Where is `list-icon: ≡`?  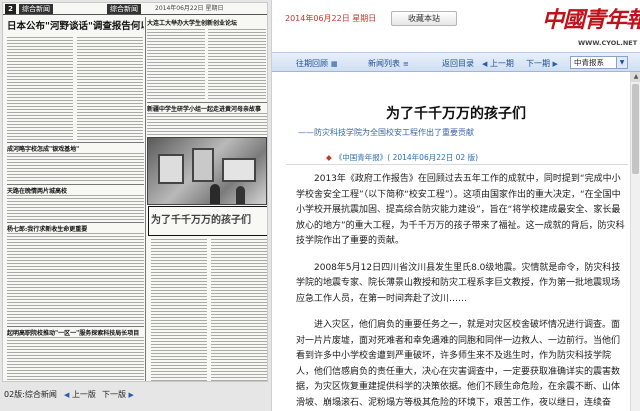 list-icon: ≡ is located at coordinates (406, 64).